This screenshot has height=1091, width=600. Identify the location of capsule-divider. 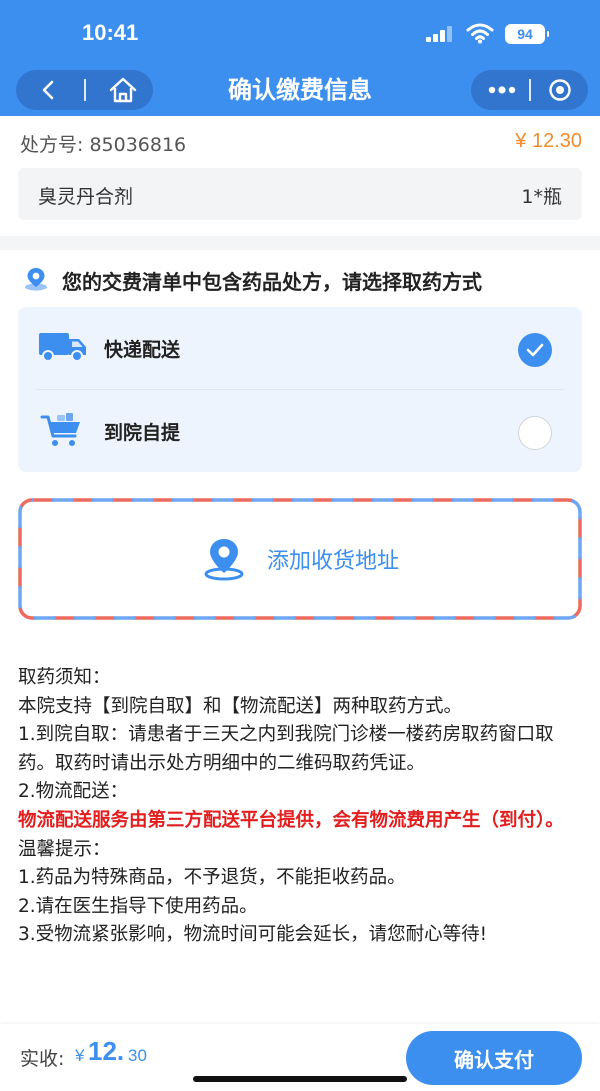
(530, 90).